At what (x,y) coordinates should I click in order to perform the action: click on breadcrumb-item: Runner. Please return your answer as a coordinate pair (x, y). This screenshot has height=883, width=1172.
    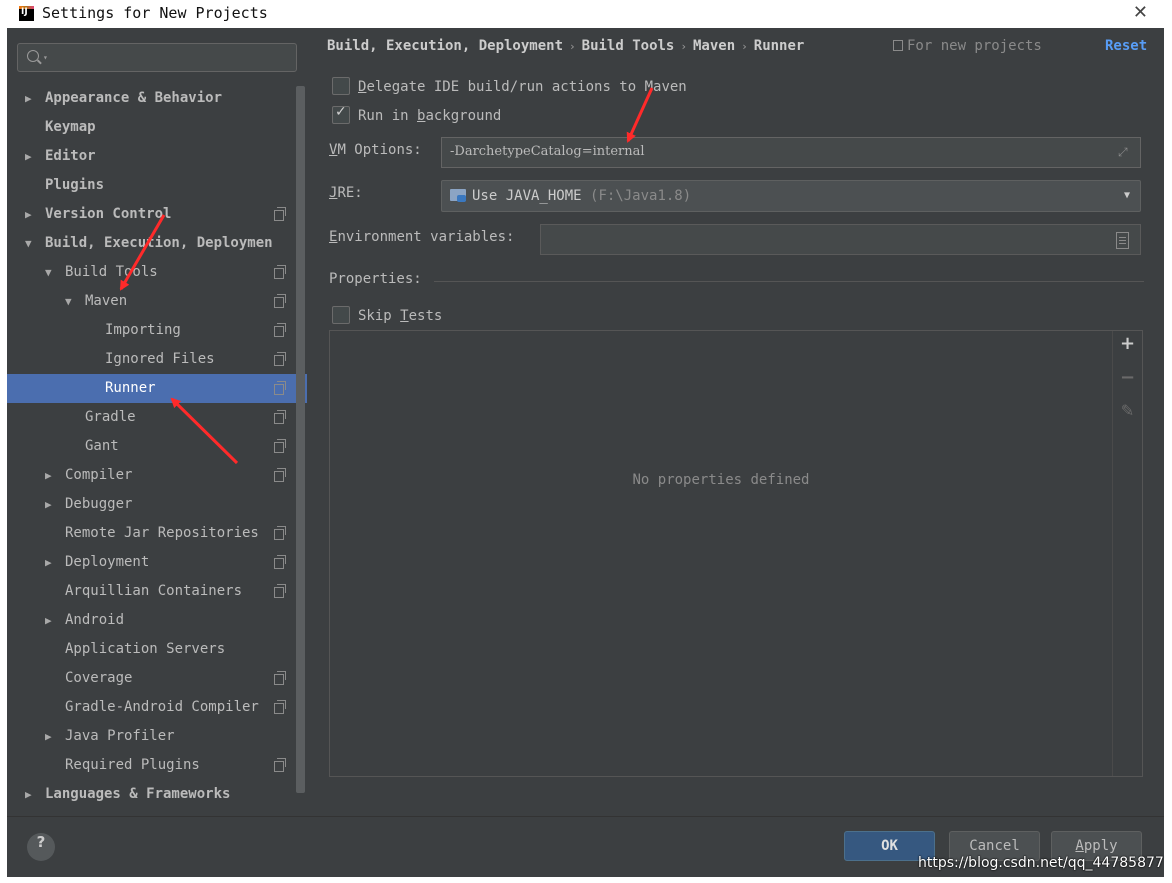
    Looking at the image, I should click on (779, 46).